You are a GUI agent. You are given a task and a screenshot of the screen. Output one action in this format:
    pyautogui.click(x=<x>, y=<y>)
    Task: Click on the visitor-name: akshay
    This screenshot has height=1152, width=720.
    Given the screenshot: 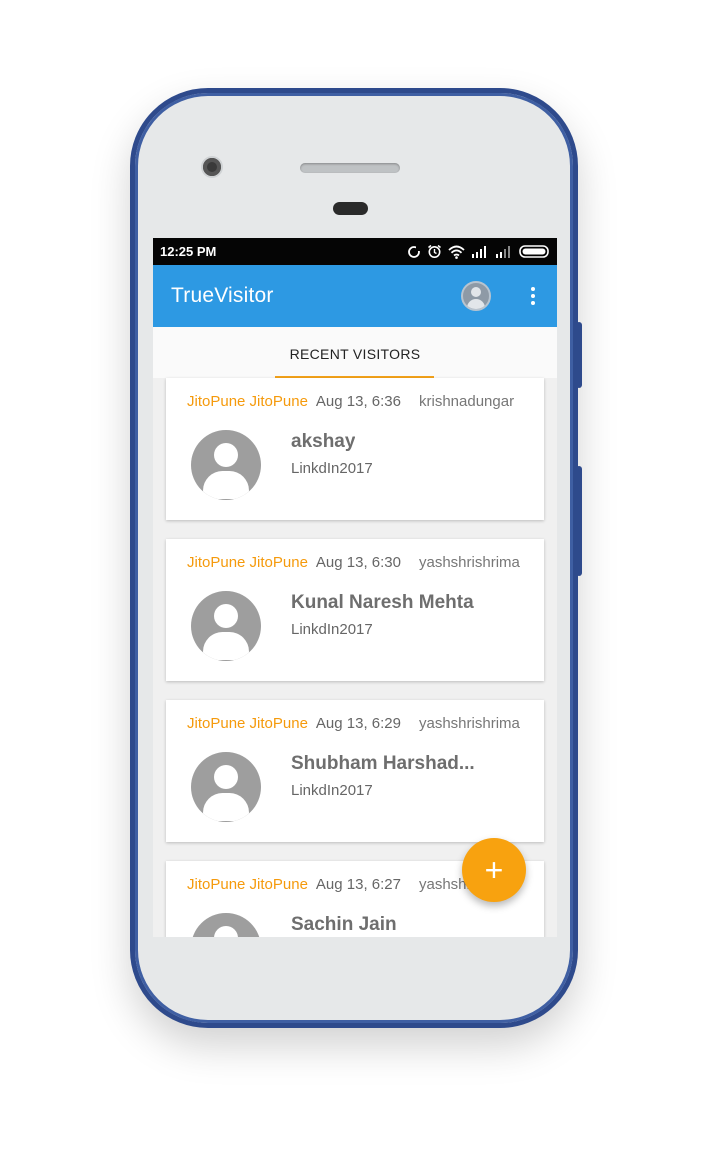 What is the action you would take?
    pyautogui.click(x=323, y=441)
    